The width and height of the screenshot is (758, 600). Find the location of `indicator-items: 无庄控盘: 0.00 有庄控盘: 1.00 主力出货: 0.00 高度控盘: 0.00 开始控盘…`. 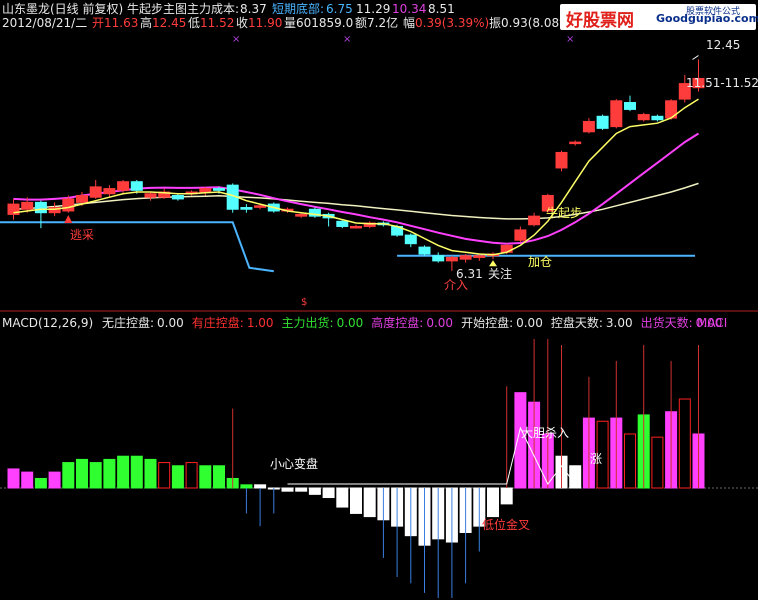

indicator-items: 无庄控盘: 0.00 有庄控盘: 1.00 主力出货: 0.00 高度控盘: 0.00 开始控盘… is located at coordinates (416, 323).